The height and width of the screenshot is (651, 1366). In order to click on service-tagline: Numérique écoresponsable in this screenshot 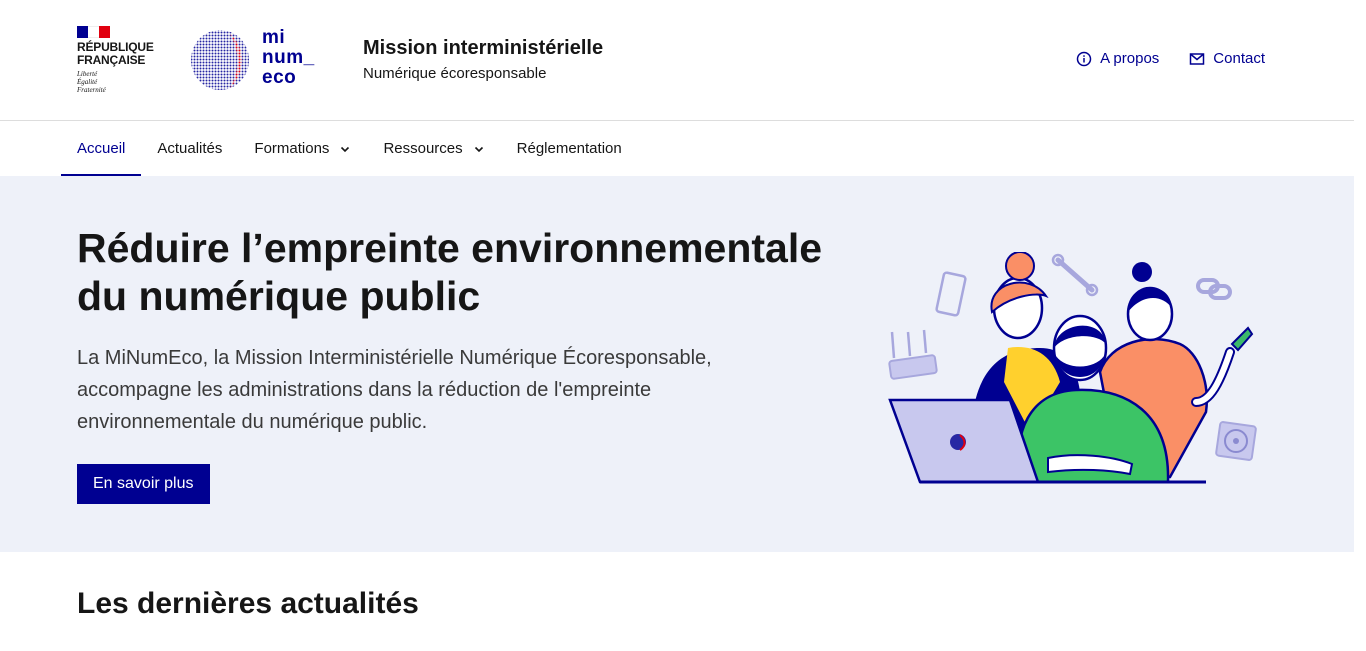, I will do `click(455, 73)`.